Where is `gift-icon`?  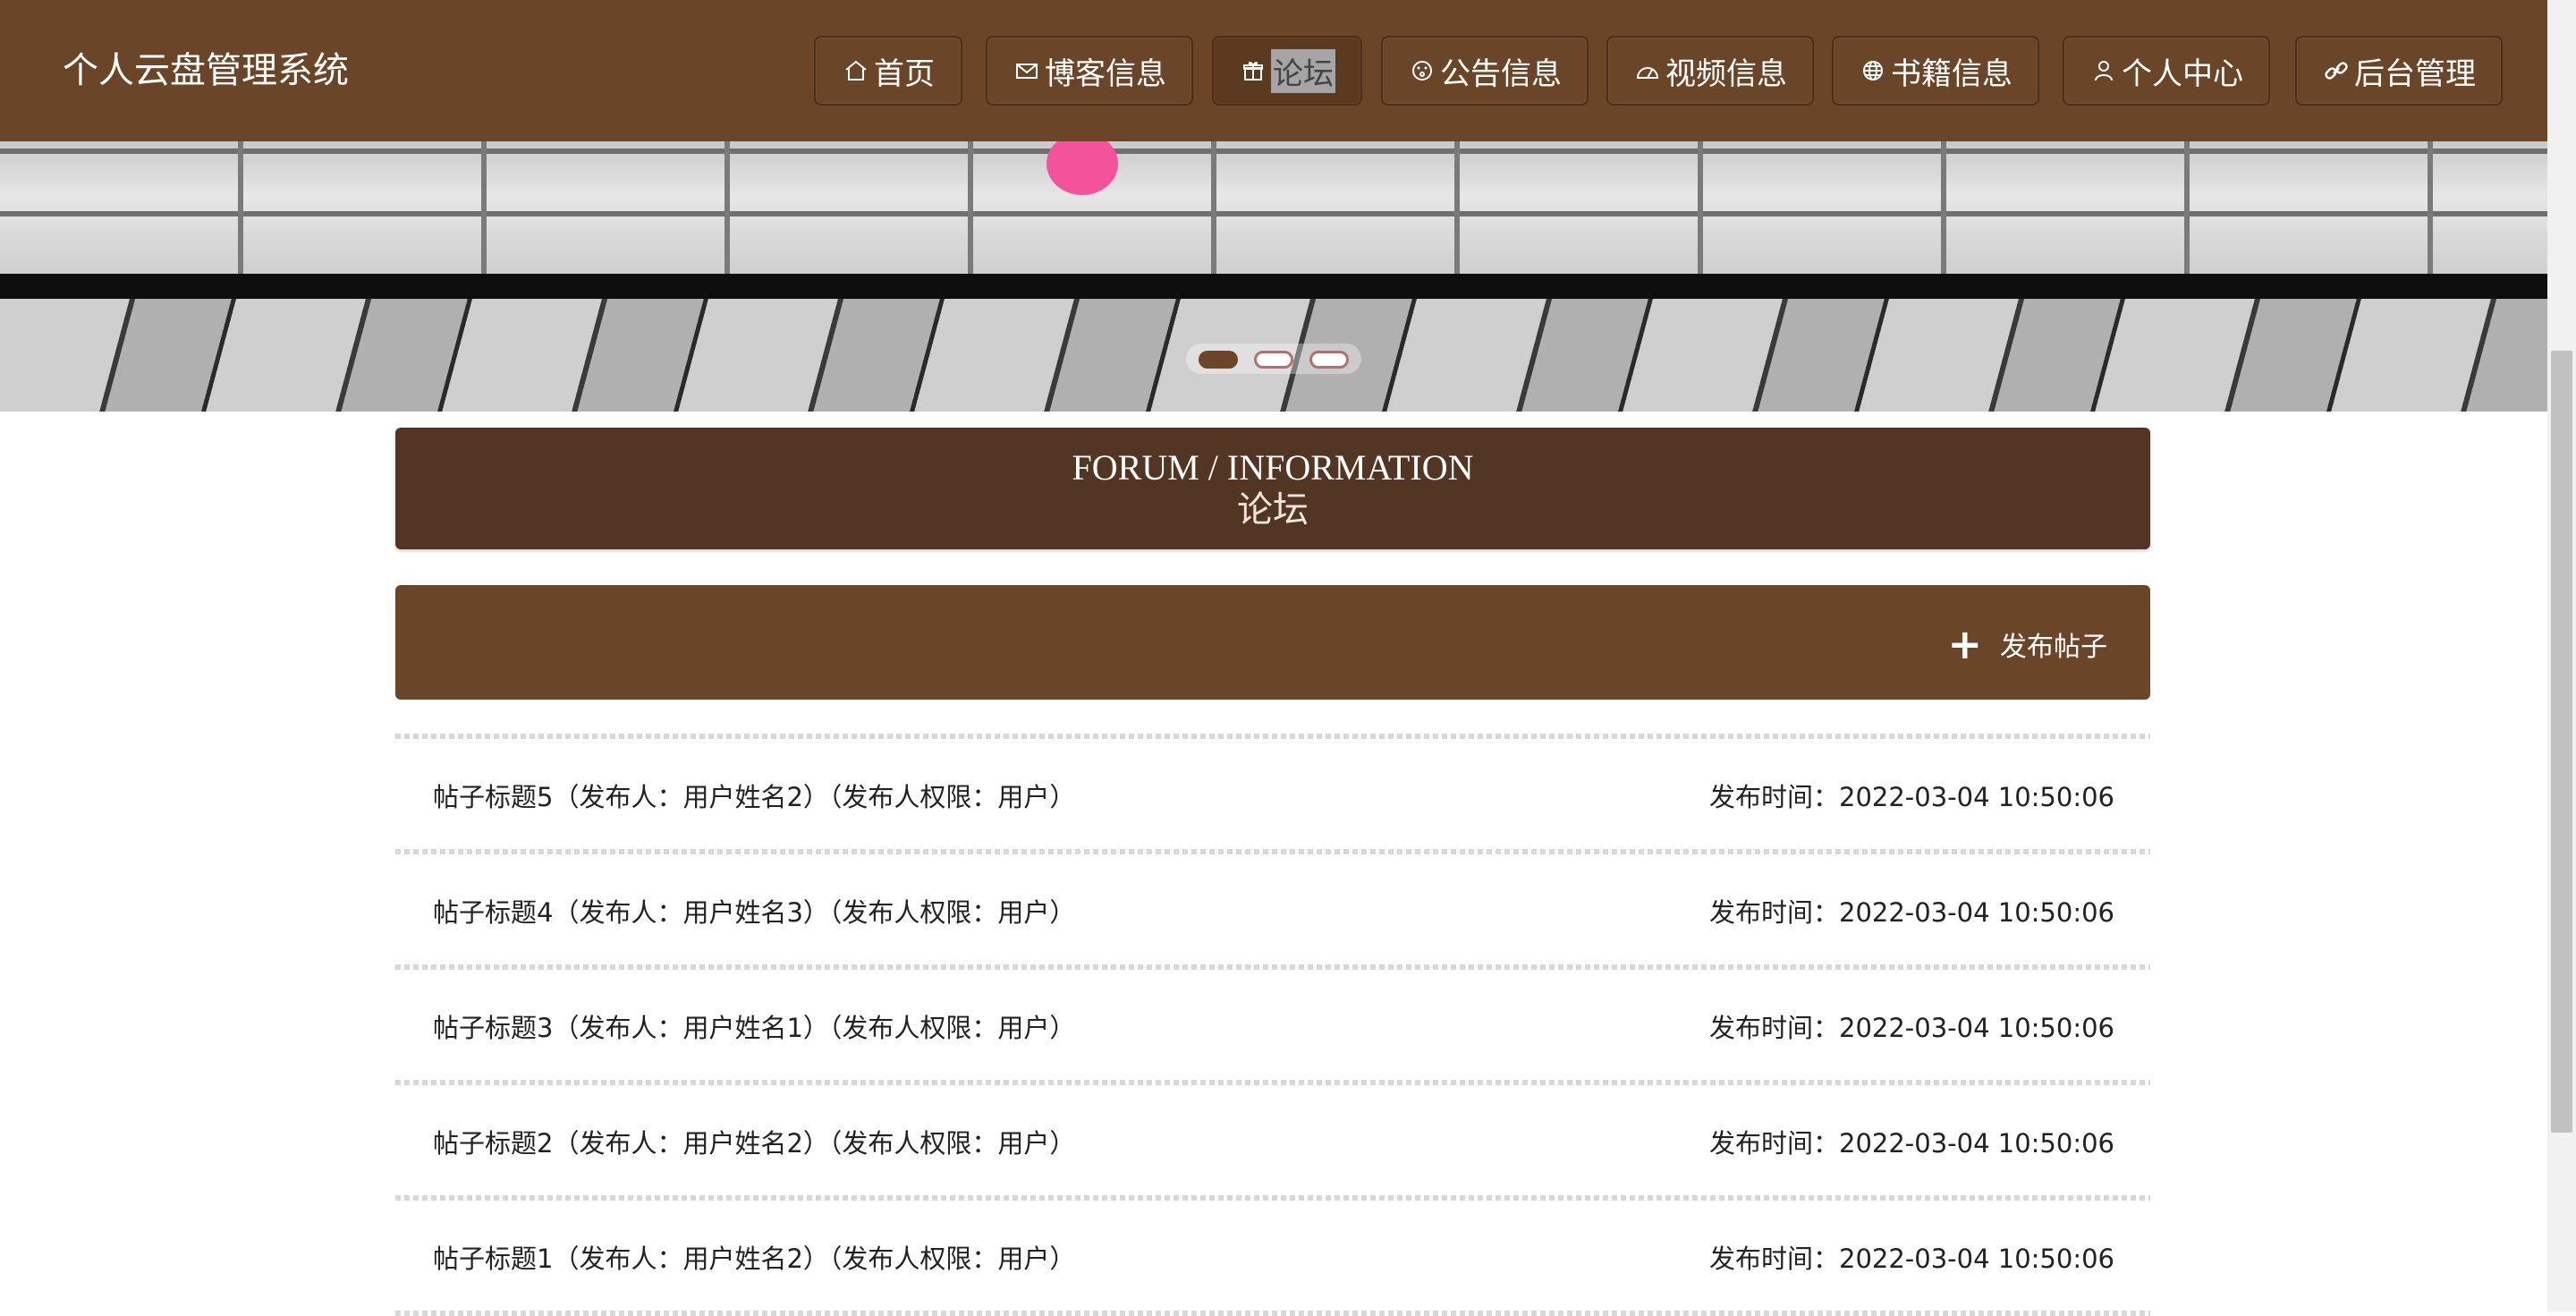 gift-icon is located at coordinates (1253, 70).